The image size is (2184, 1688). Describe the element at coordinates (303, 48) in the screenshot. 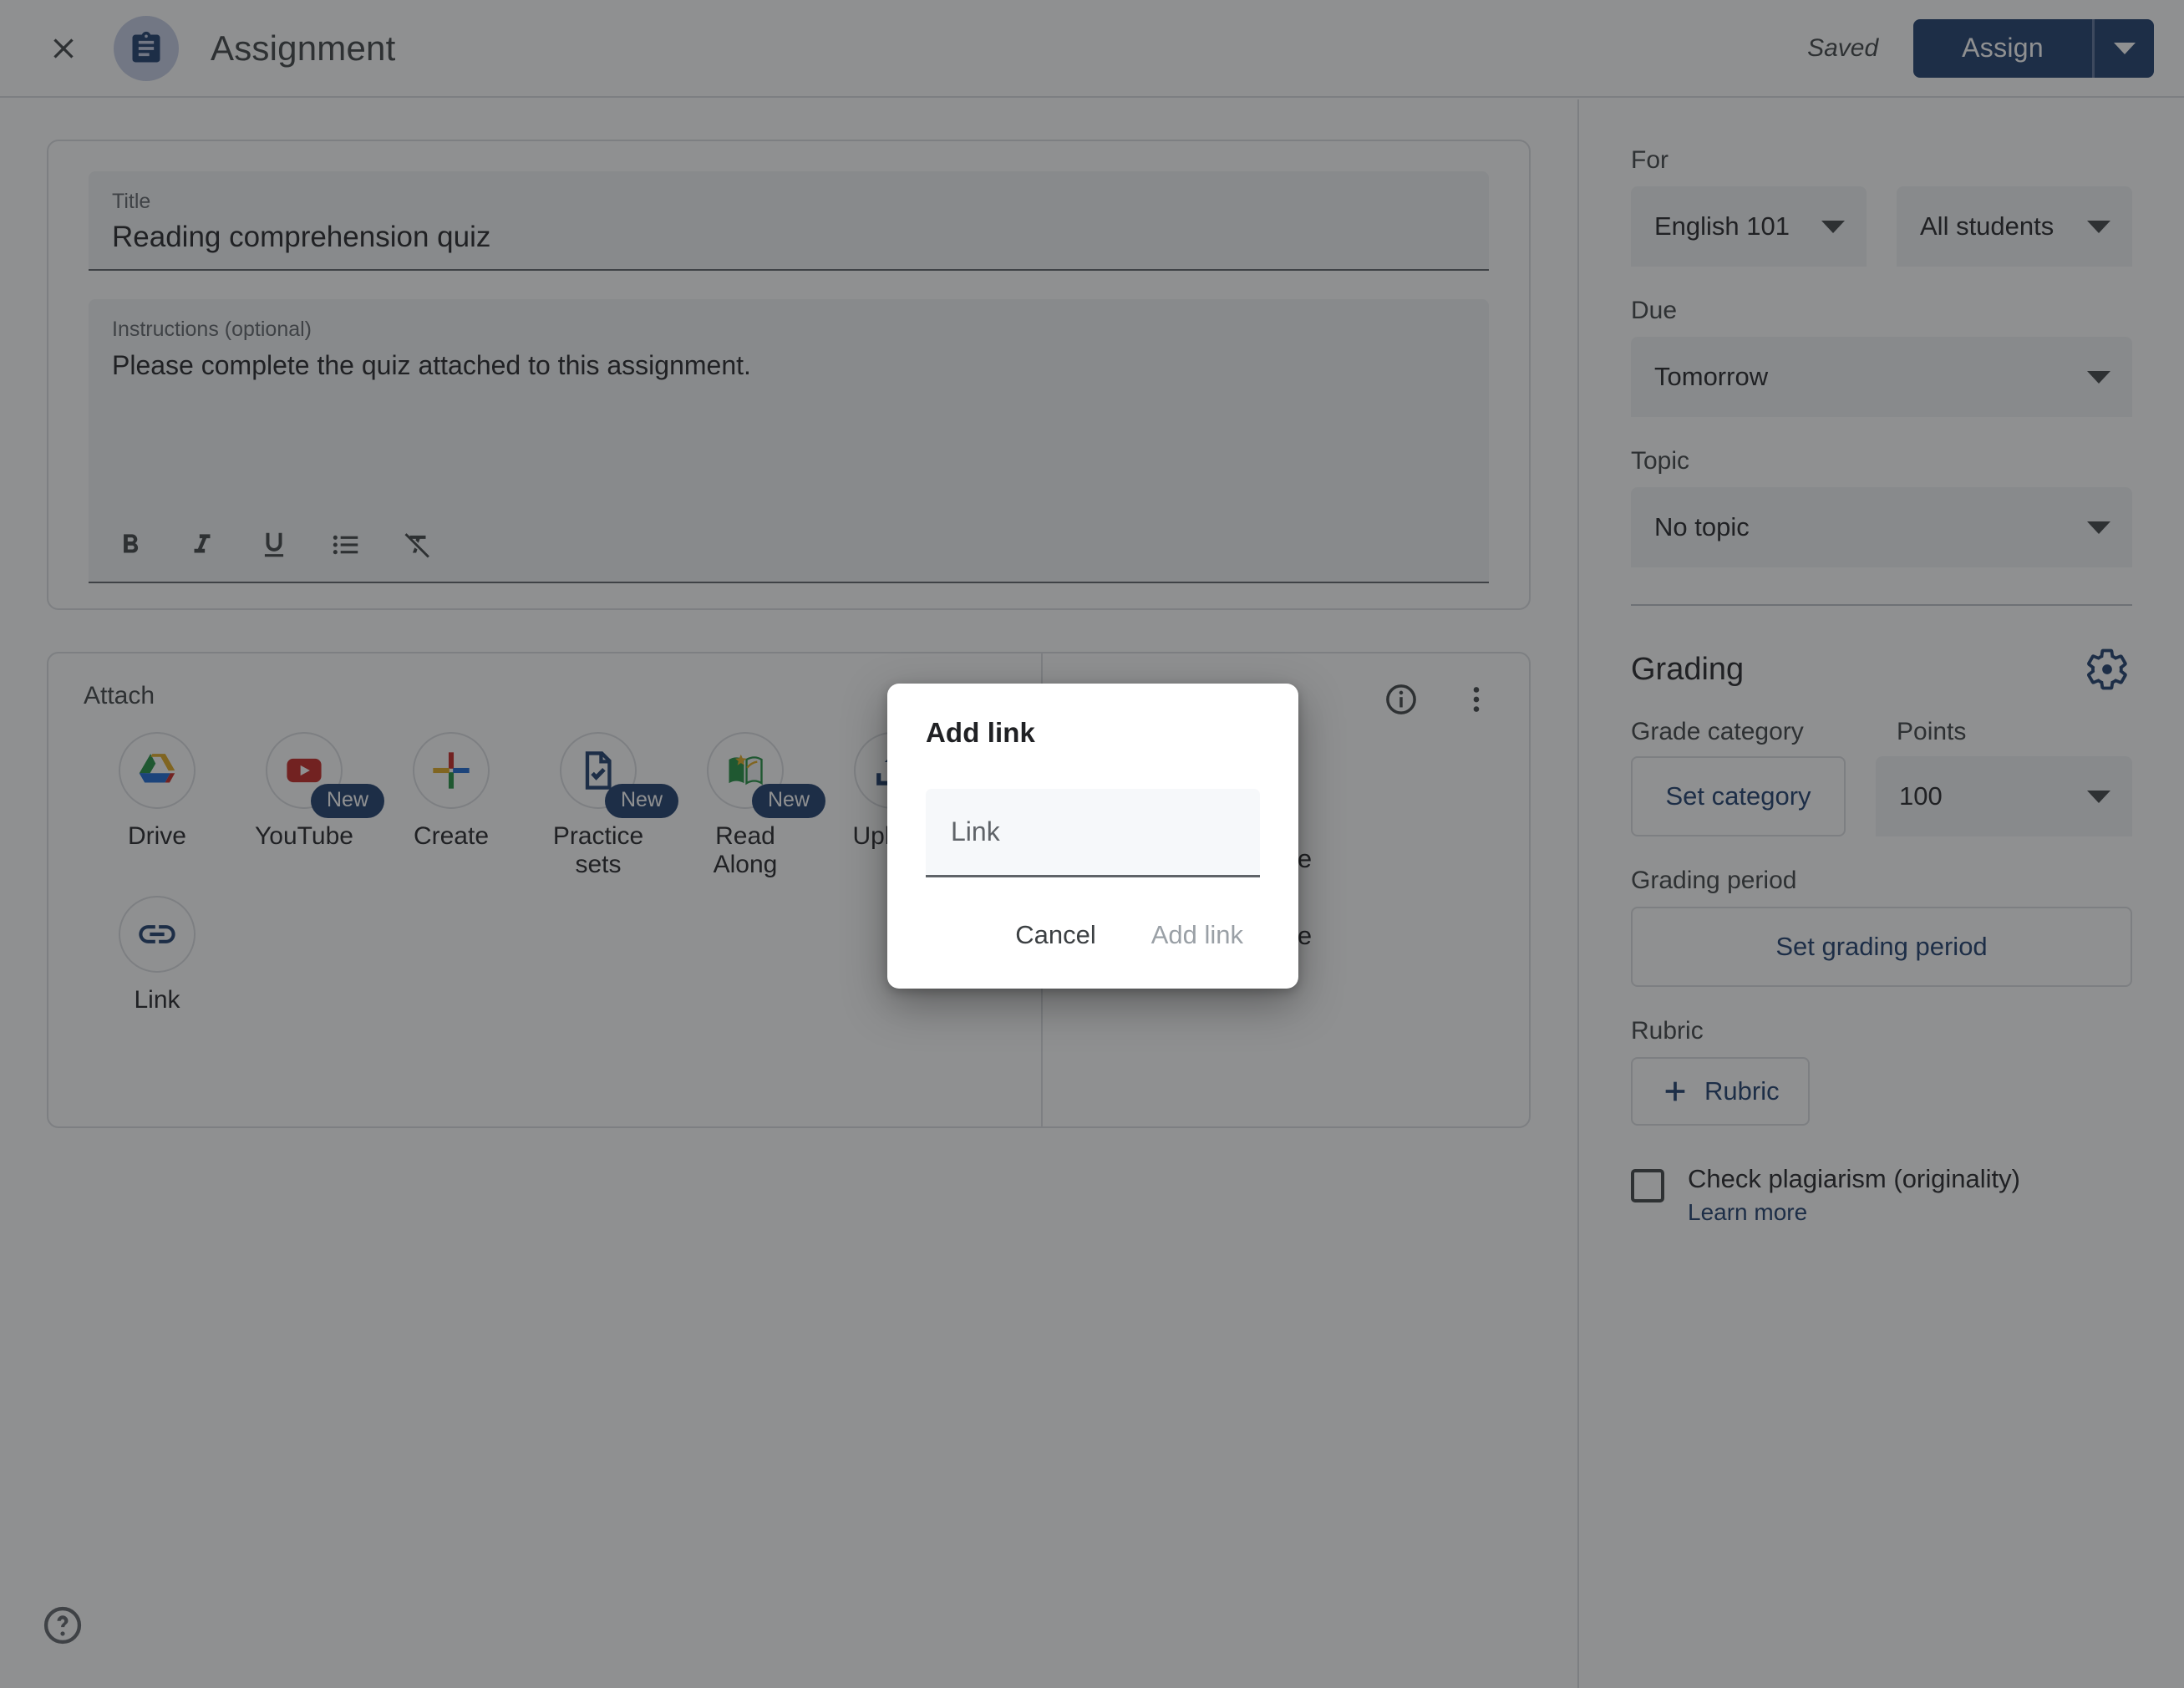

I see `page-title: Assignment` at that location.